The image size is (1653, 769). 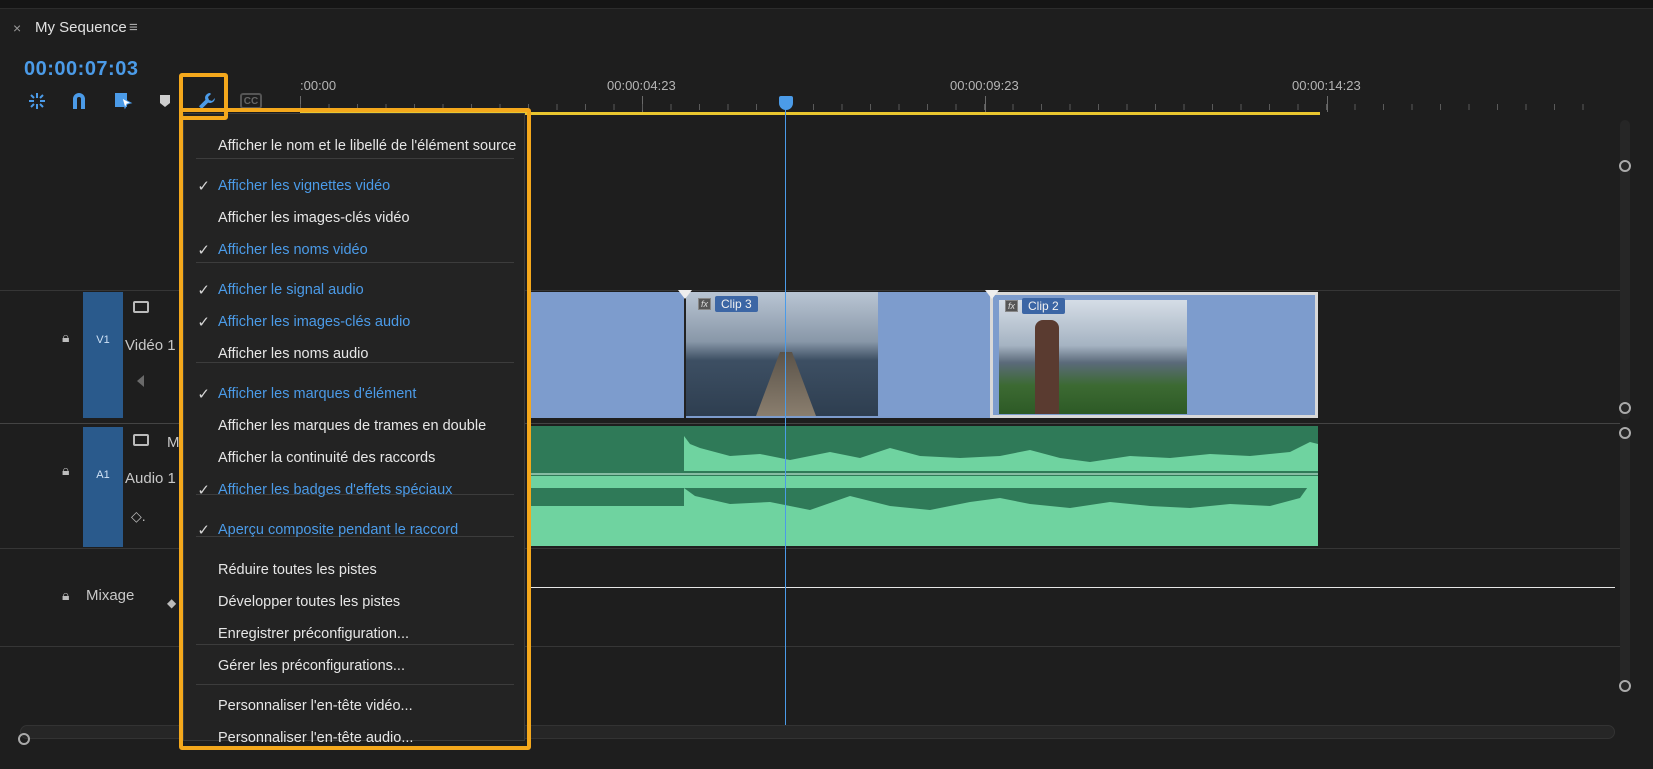 What do you see at coordinates (140, 381) in the screenshot?
I see `previous-keyframe-icon` at bounding box center [140, 381].